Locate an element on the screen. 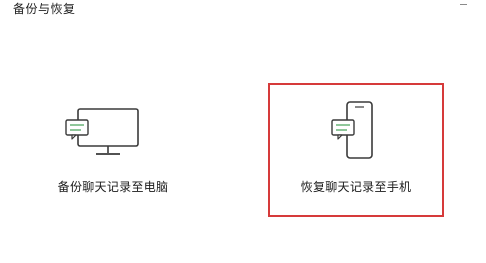 The width and height of the screenshot is (486, 263). restore-to-phone-label: 恢复聊天记录至手机 is located at coordinates (356, 187).